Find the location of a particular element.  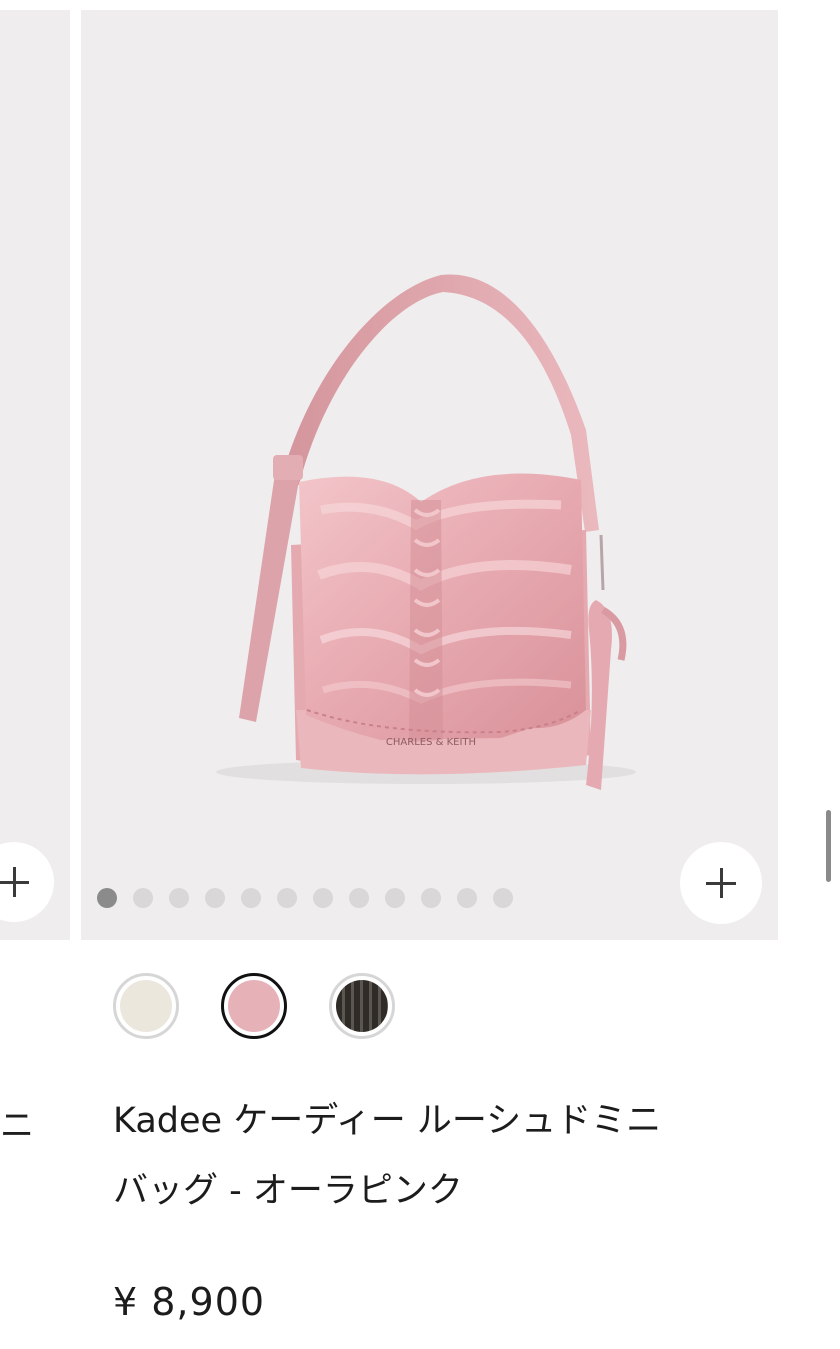

swatch-aura-pink is located at coordinates (254, 1006).